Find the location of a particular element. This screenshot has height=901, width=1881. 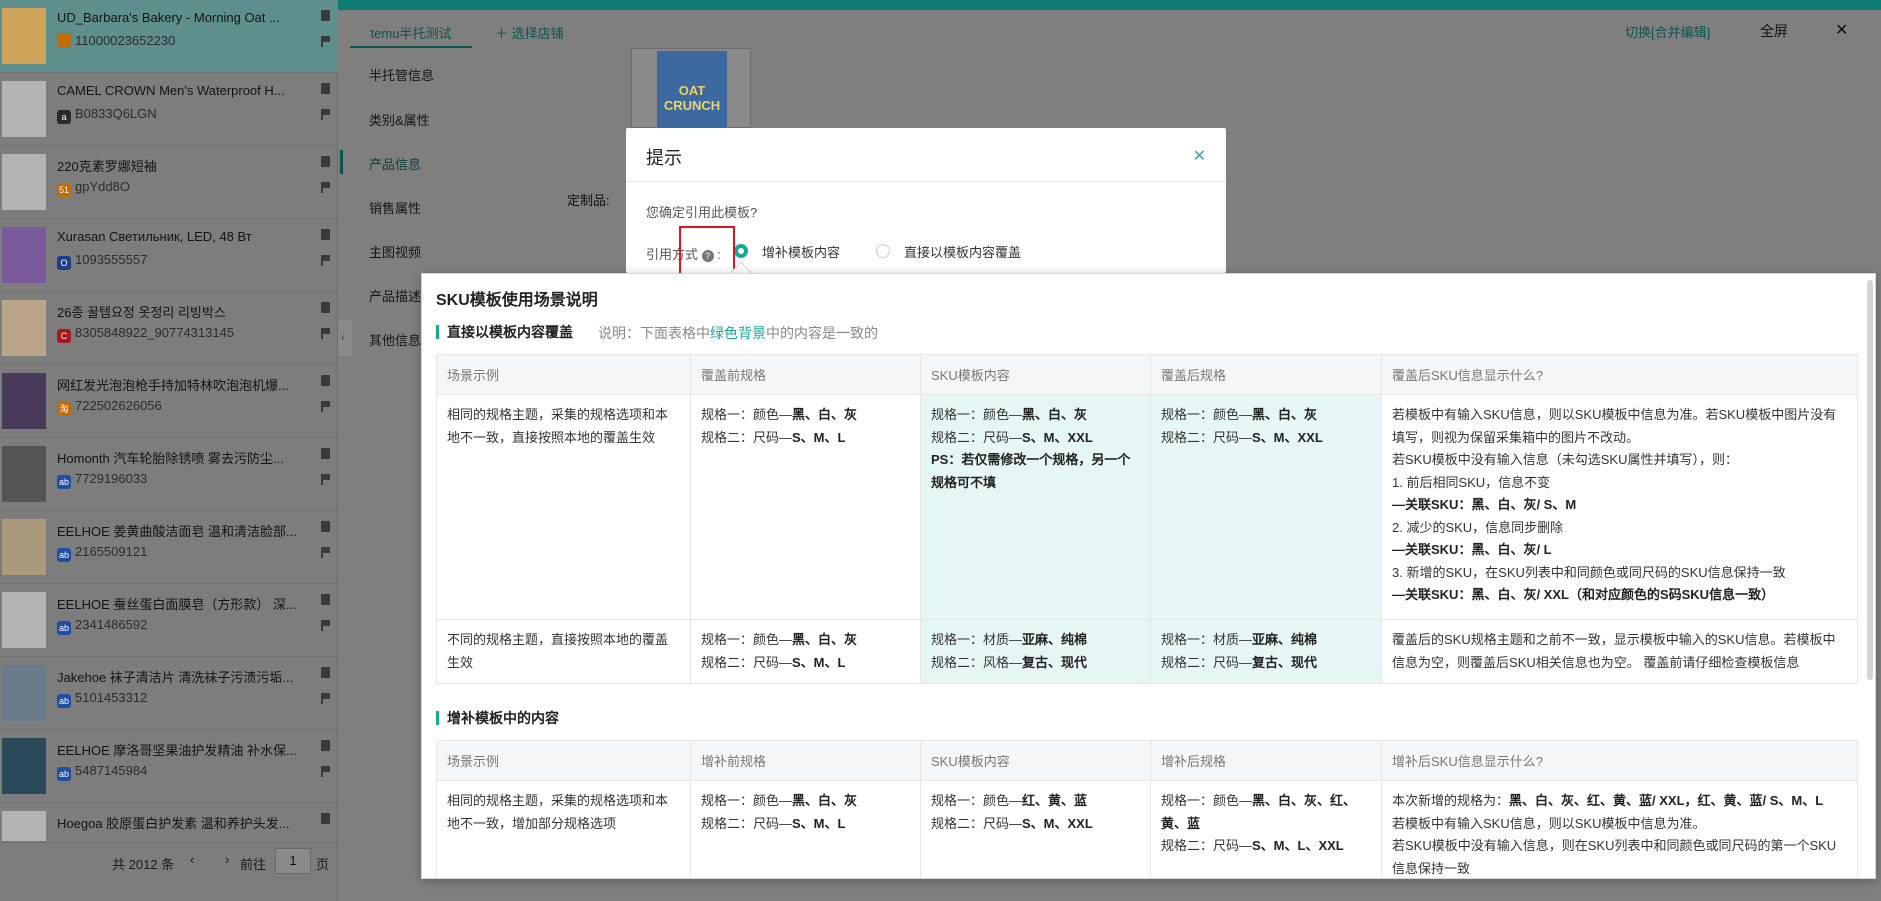

product-item: EELHOE 蚕丝蛋白面膜皂（方形款） 深... ab 2341486592 is located at coordinates (169, 620).